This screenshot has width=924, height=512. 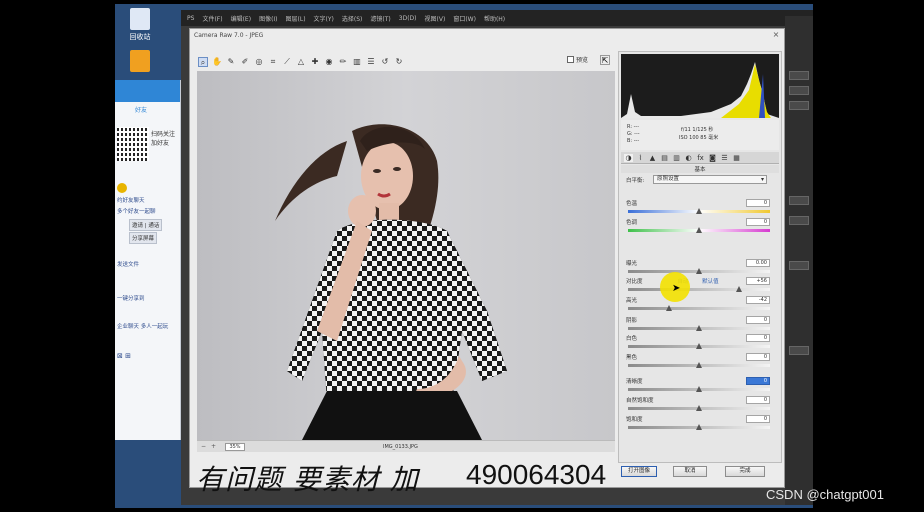 What do you see at coordinates (213, 446) in the screenshot?
I see `zoom-in-icon: +` at bounding box center [213, 446].